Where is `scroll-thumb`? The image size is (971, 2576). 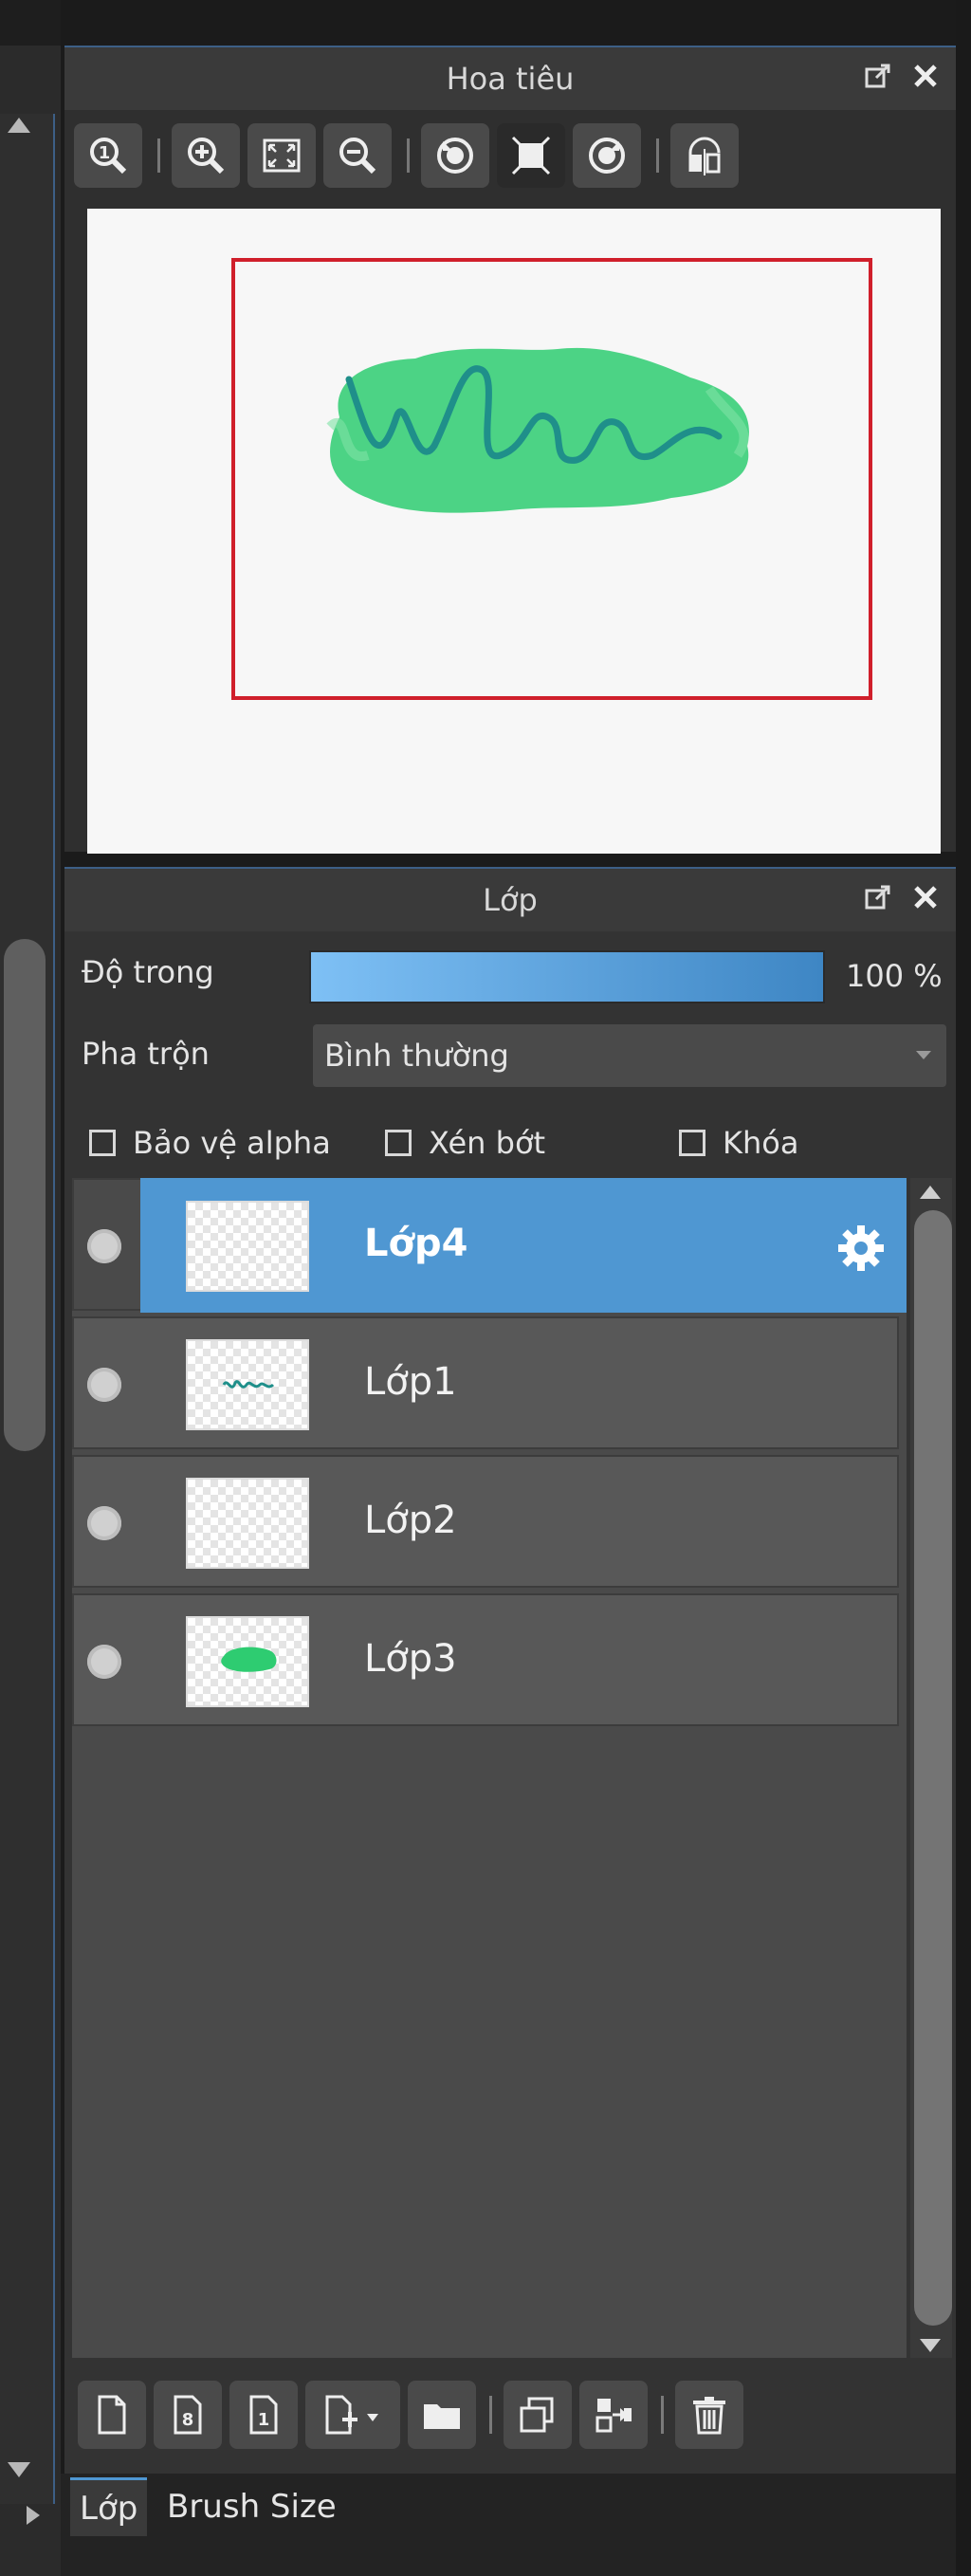 scroll-thumb is located at coordinates (933, 1768).